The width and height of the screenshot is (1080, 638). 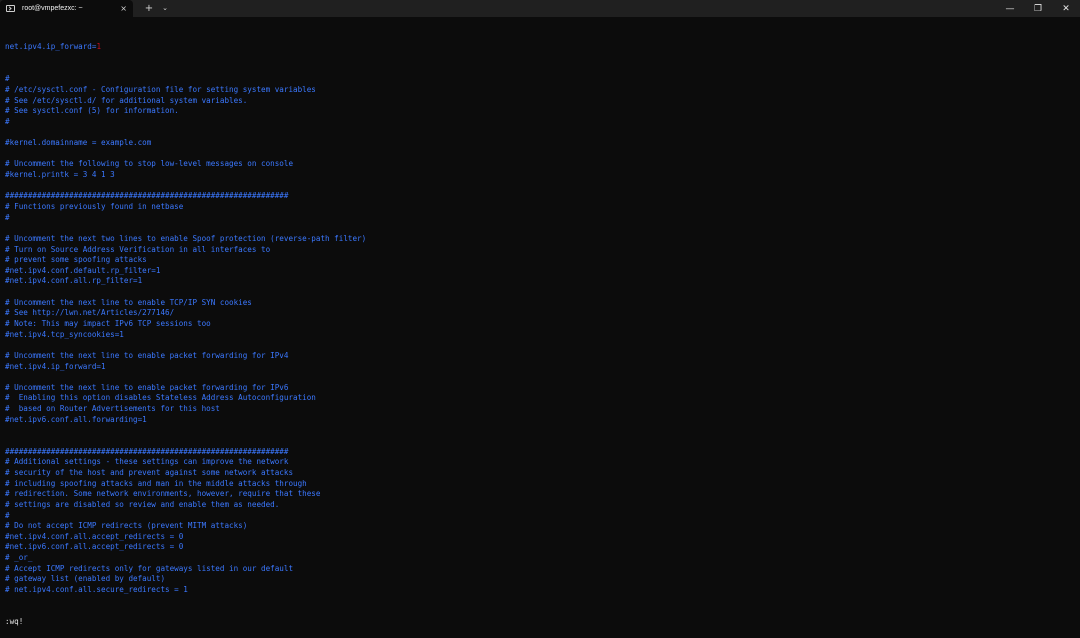 I want to click on minimize-button: —, so click(x=1010, y=8).